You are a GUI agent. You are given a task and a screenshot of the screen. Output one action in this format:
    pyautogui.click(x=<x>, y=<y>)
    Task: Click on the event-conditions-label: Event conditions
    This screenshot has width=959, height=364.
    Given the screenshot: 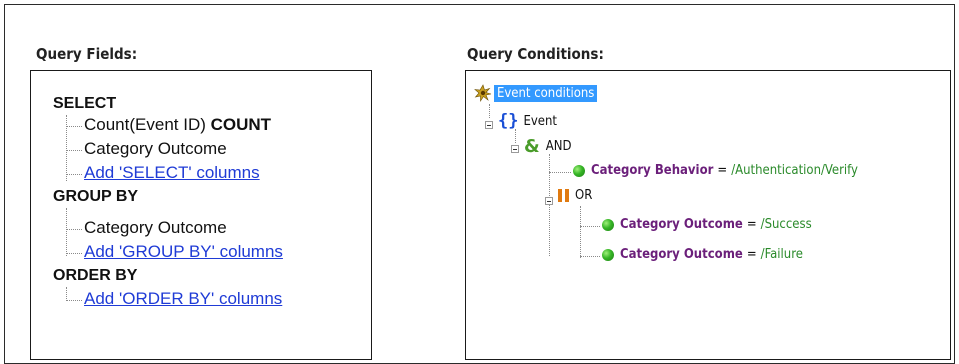 What is the action you would take?
    pyautogui.click(x=546, y=93)
    